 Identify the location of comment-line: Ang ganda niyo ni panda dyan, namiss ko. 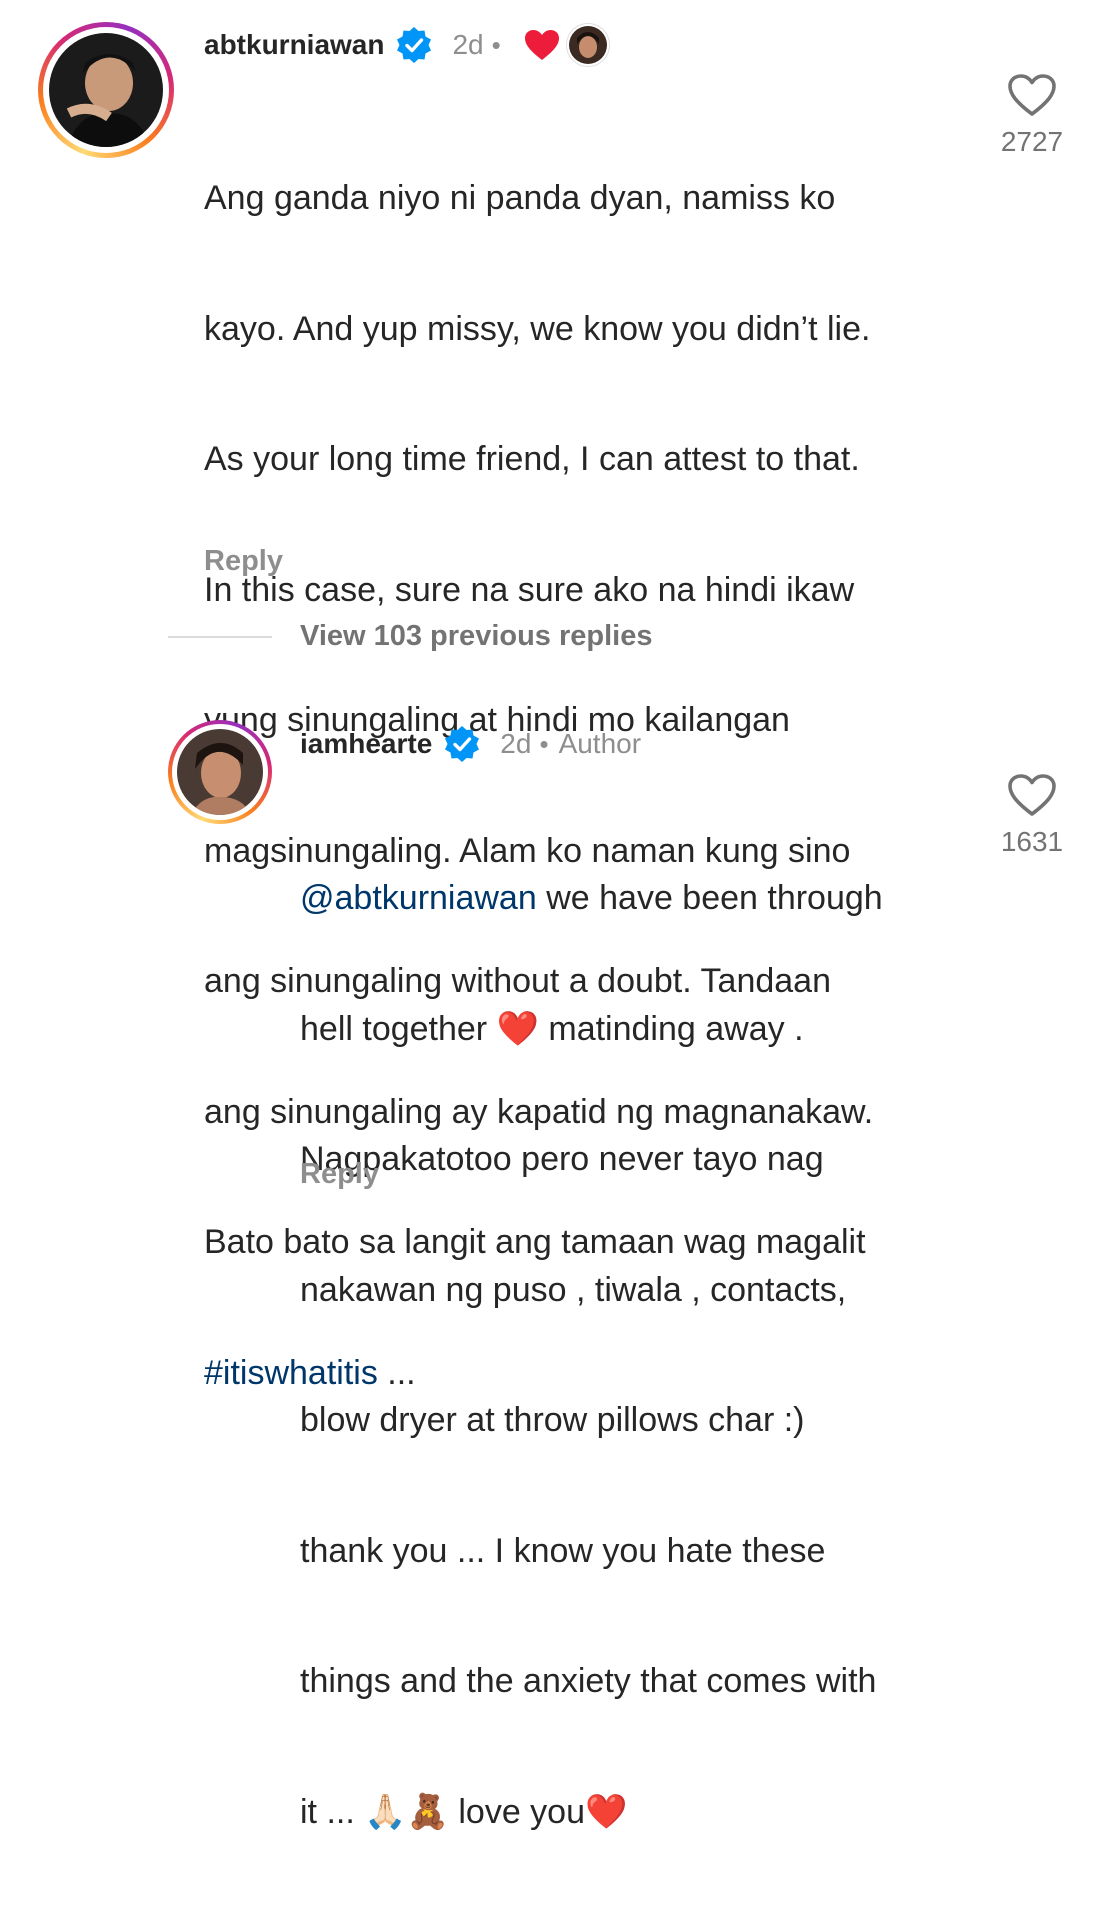
(520, 198).